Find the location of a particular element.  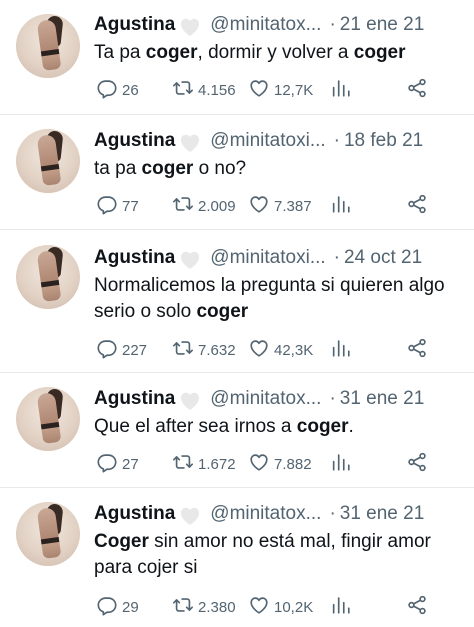

retweet-button: 1.672 is located at coordinates (210, 464).